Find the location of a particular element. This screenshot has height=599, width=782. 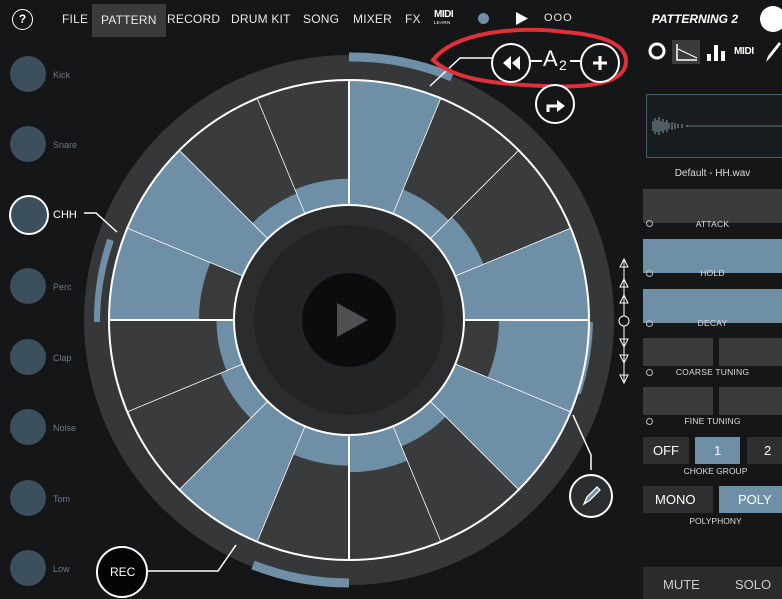

choke-1-button: 1 is located at coordinates (717, 450).